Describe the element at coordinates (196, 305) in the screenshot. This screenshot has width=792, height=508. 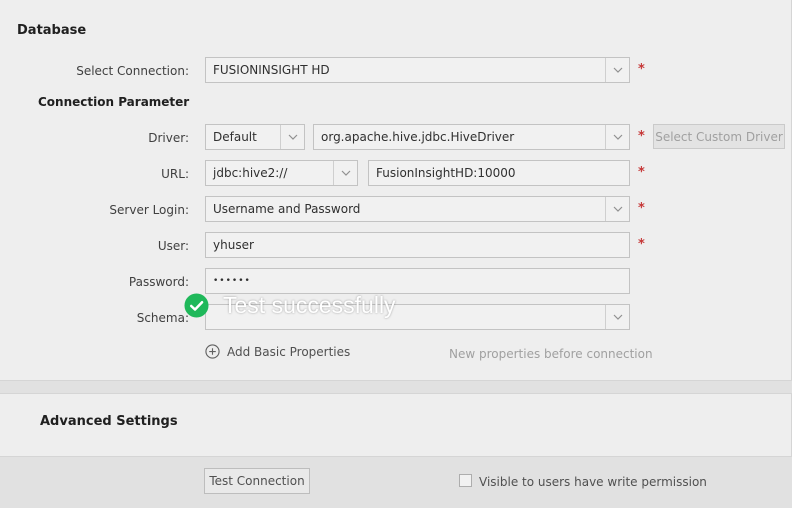
I see `check-circle-icon` at that location.